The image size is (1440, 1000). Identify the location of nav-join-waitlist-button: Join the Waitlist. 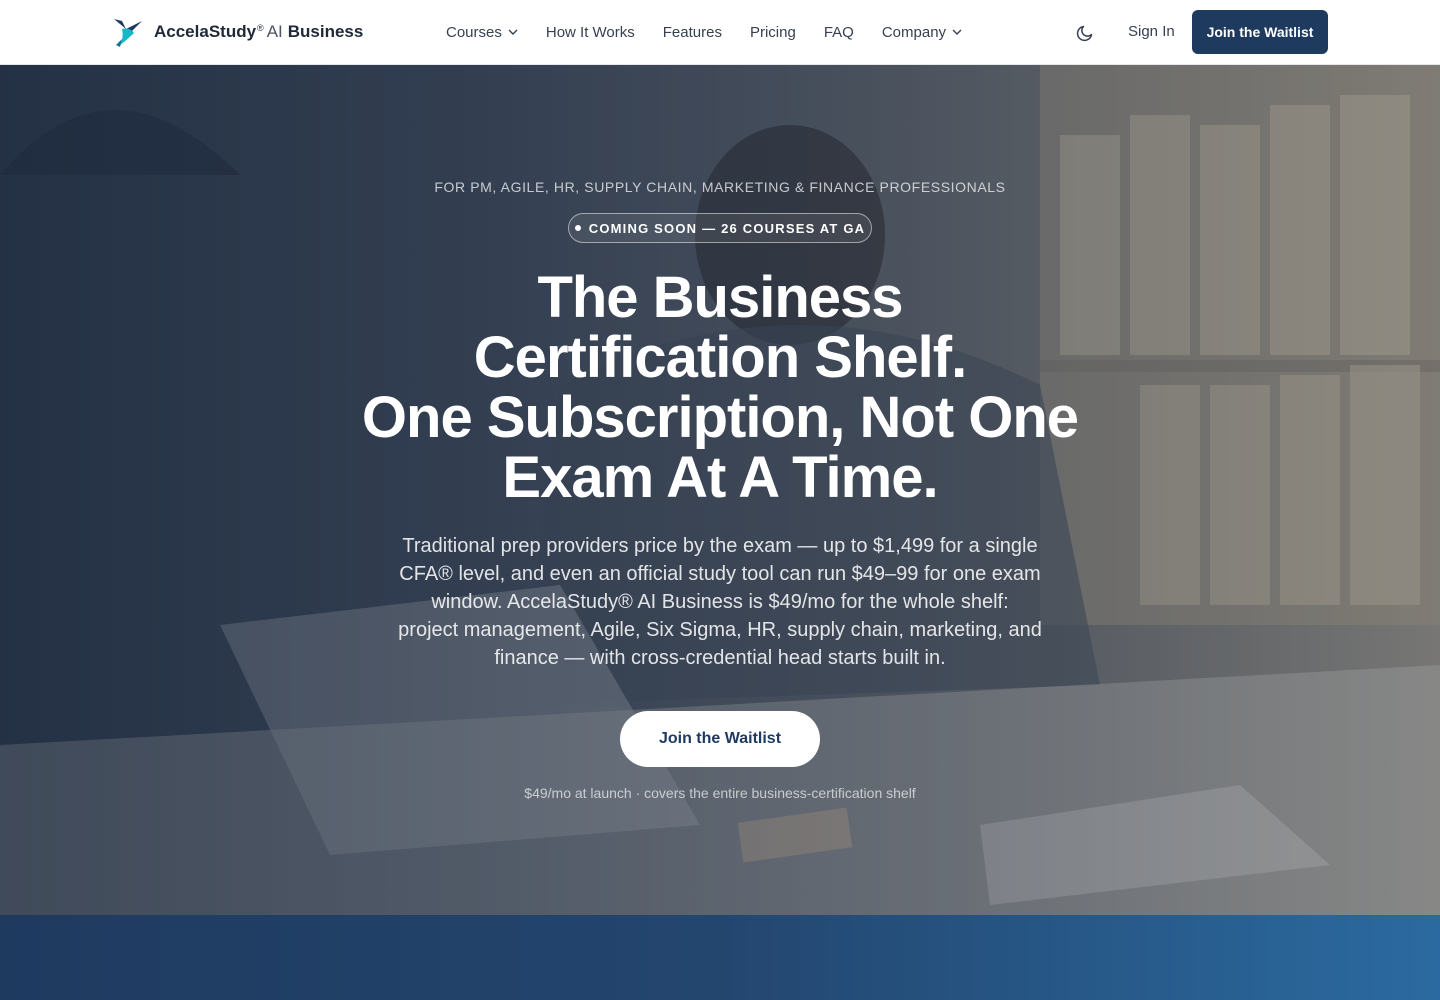
(1260, 32).